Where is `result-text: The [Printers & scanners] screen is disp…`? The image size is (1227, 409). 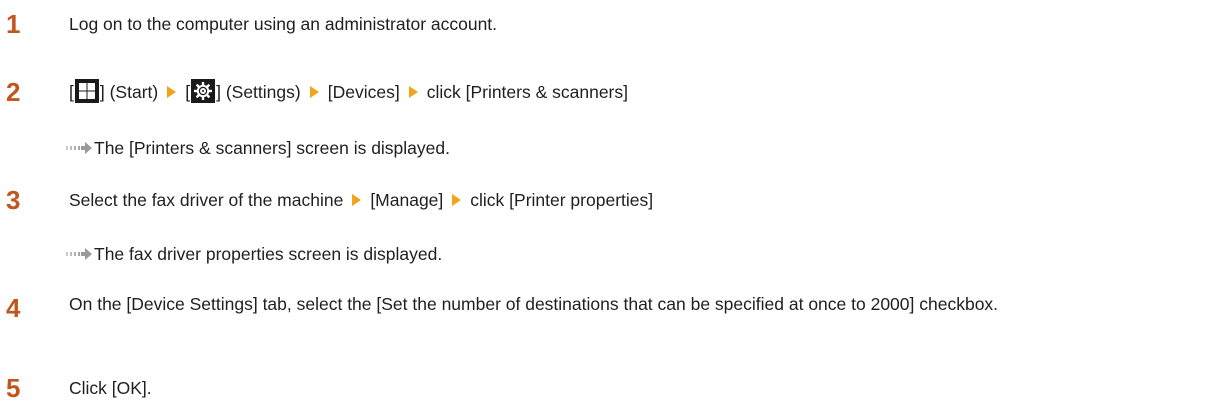 result-text: The [Printers & scanners] screen is disp… is located at coordinates (272, 148).